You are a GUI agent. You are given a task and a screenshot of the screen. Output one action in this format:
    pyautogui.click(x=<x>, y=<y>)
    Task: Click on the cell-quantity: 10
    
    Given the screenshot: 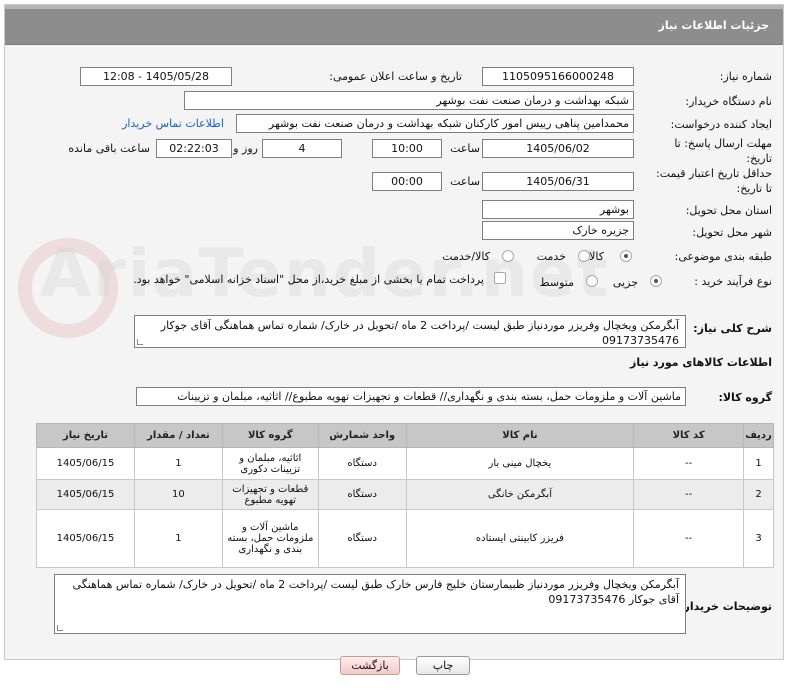 What is the action you would take?
    pyautogui.click(x=178, y=494)
    